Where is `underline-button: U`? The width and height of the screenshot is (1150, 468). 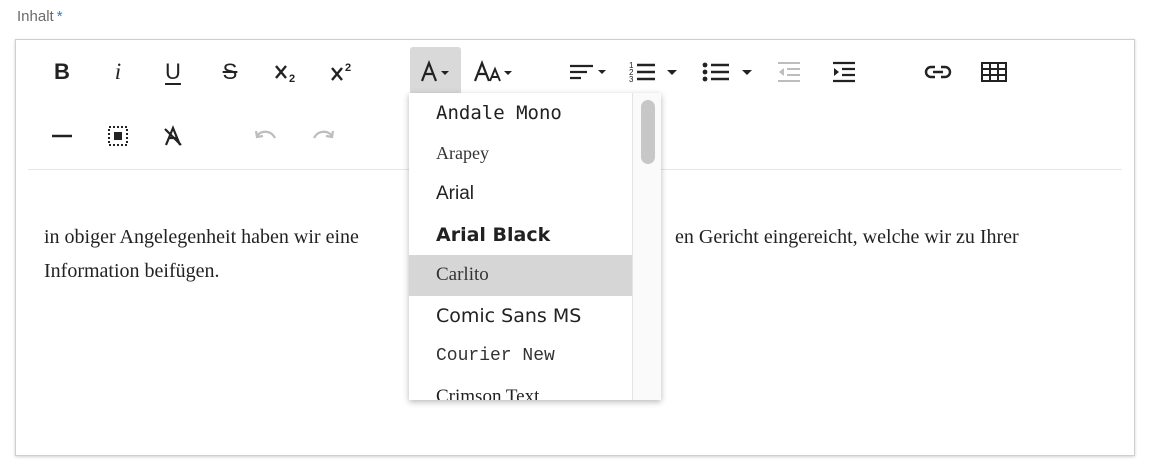
underline-button: U is located at coordinates (173, 72).